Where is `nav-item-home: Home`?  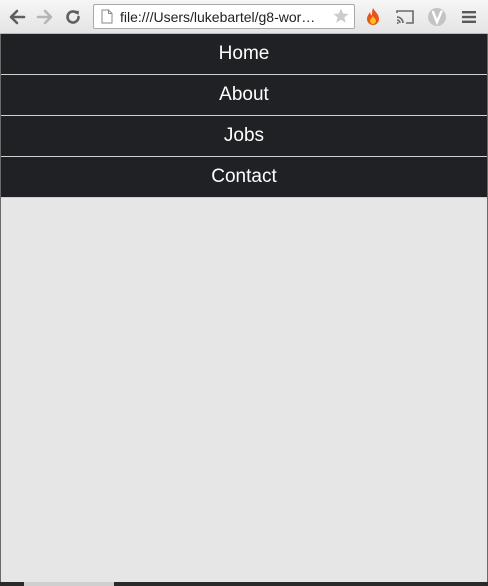
nav-item-home: Home is located at coordinates (244, 54).